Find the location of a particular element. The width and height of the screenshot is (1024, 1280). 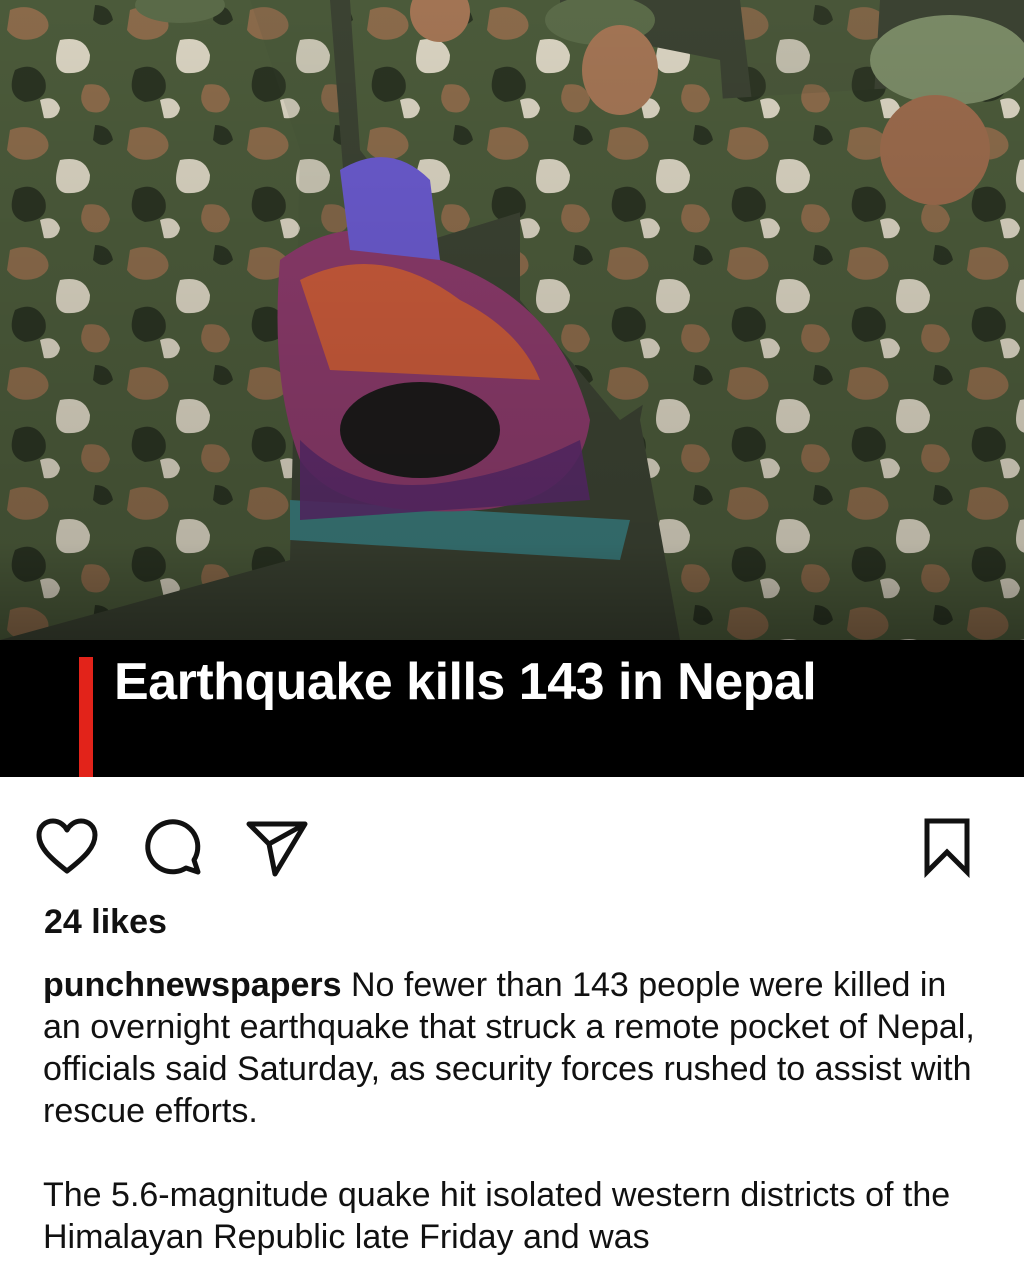

paper-plane-icon is located at coordinates (277, 849).